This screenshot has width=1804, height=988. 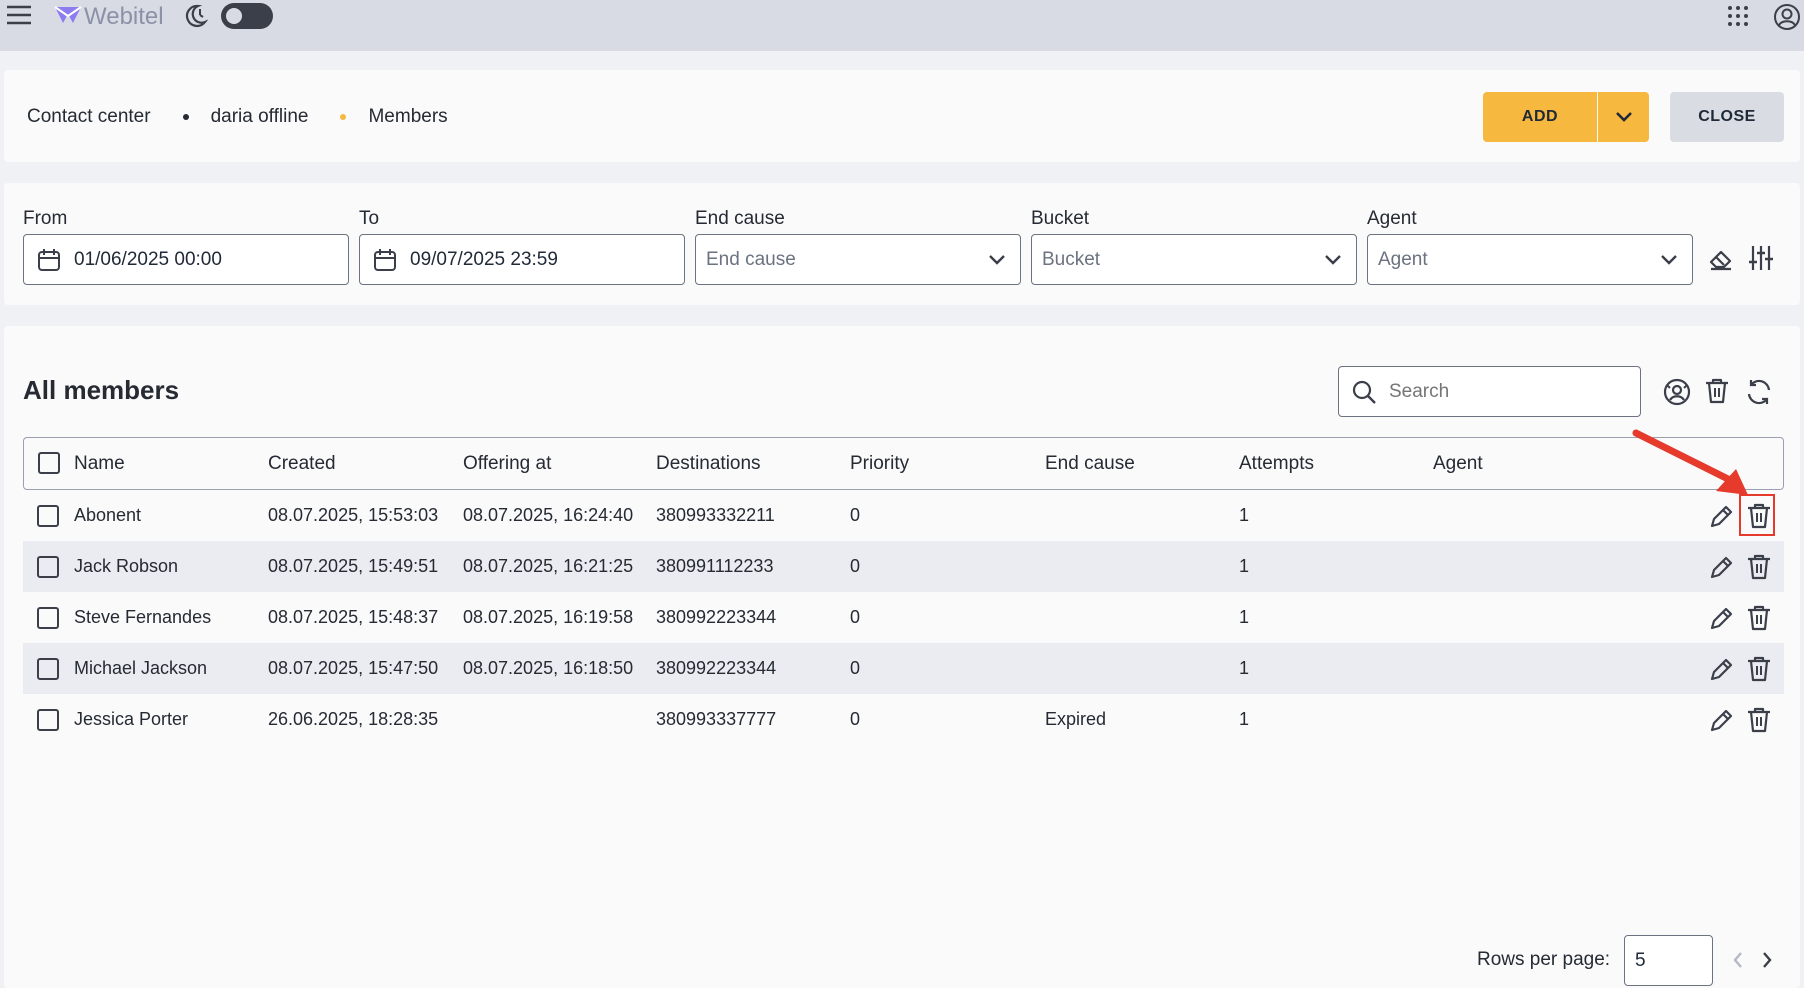 What do you see at coordinates (548, 515) in the screenshot?
I see `cell-offering-at: 08.07.2025, 16:24:40` at bounding box center [548, 515].